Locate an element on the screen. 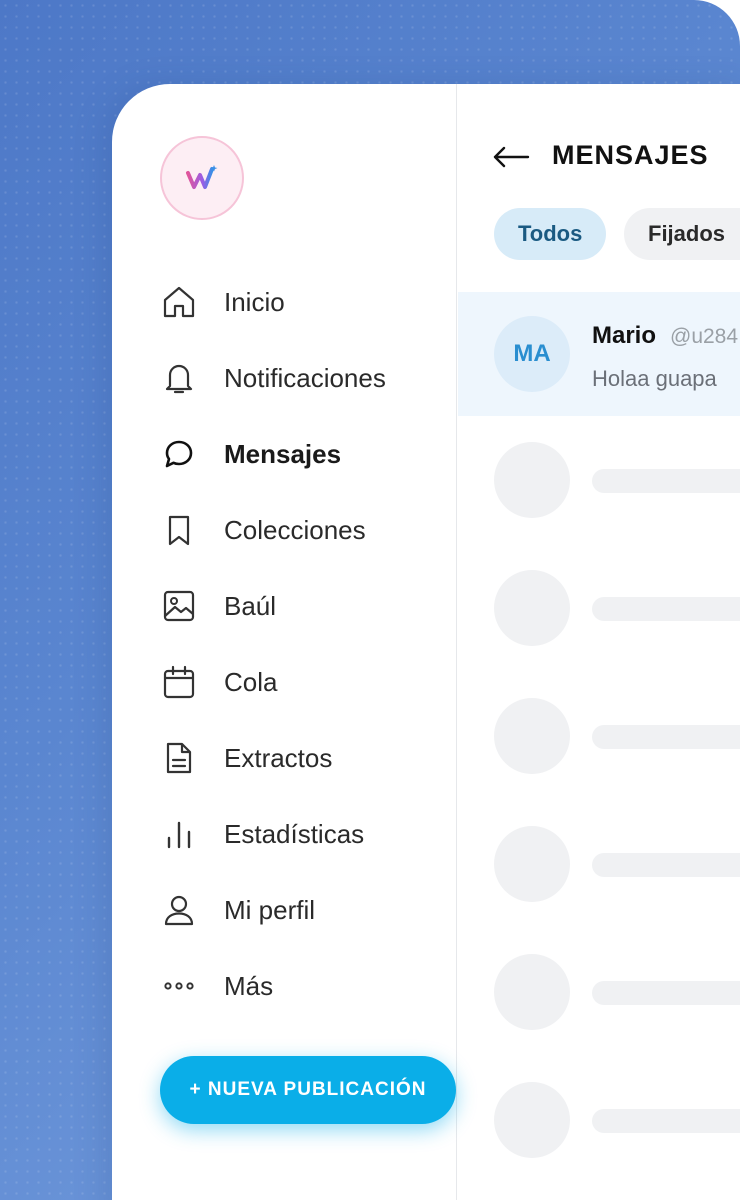  sidebar-item-label: Colecciones is located at coordinates (295, 529).